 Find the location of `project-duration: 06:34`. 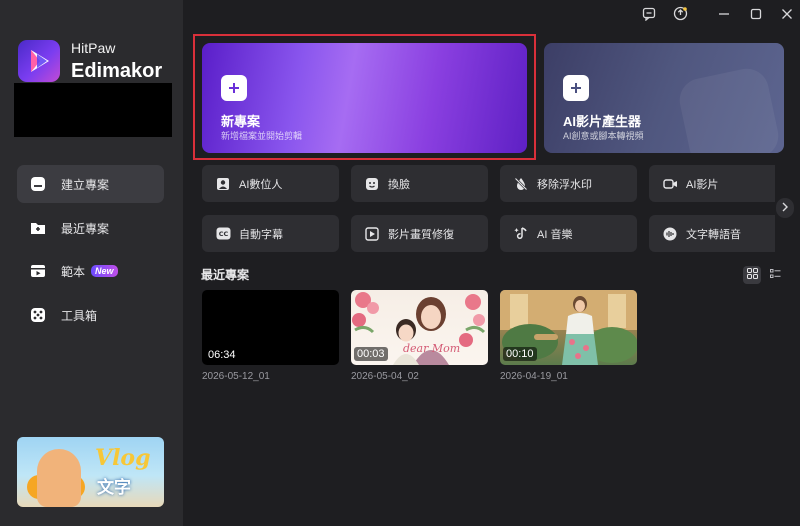

project-duration: 06:34 is located at coordinates (222, 355).